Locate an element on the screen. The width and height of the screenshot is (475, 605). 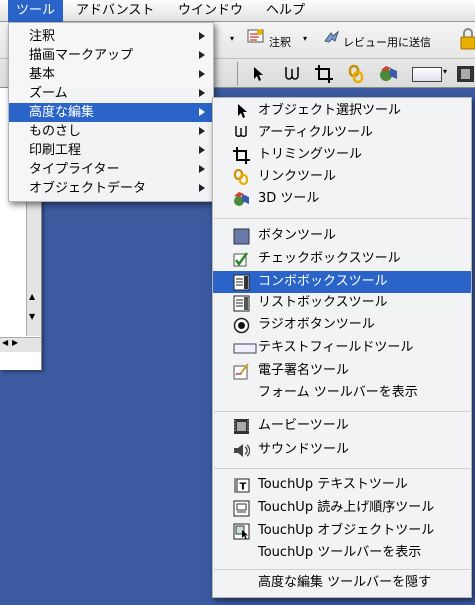
menubar-advanced: アドバンスト is located at coordinates (115, 11).